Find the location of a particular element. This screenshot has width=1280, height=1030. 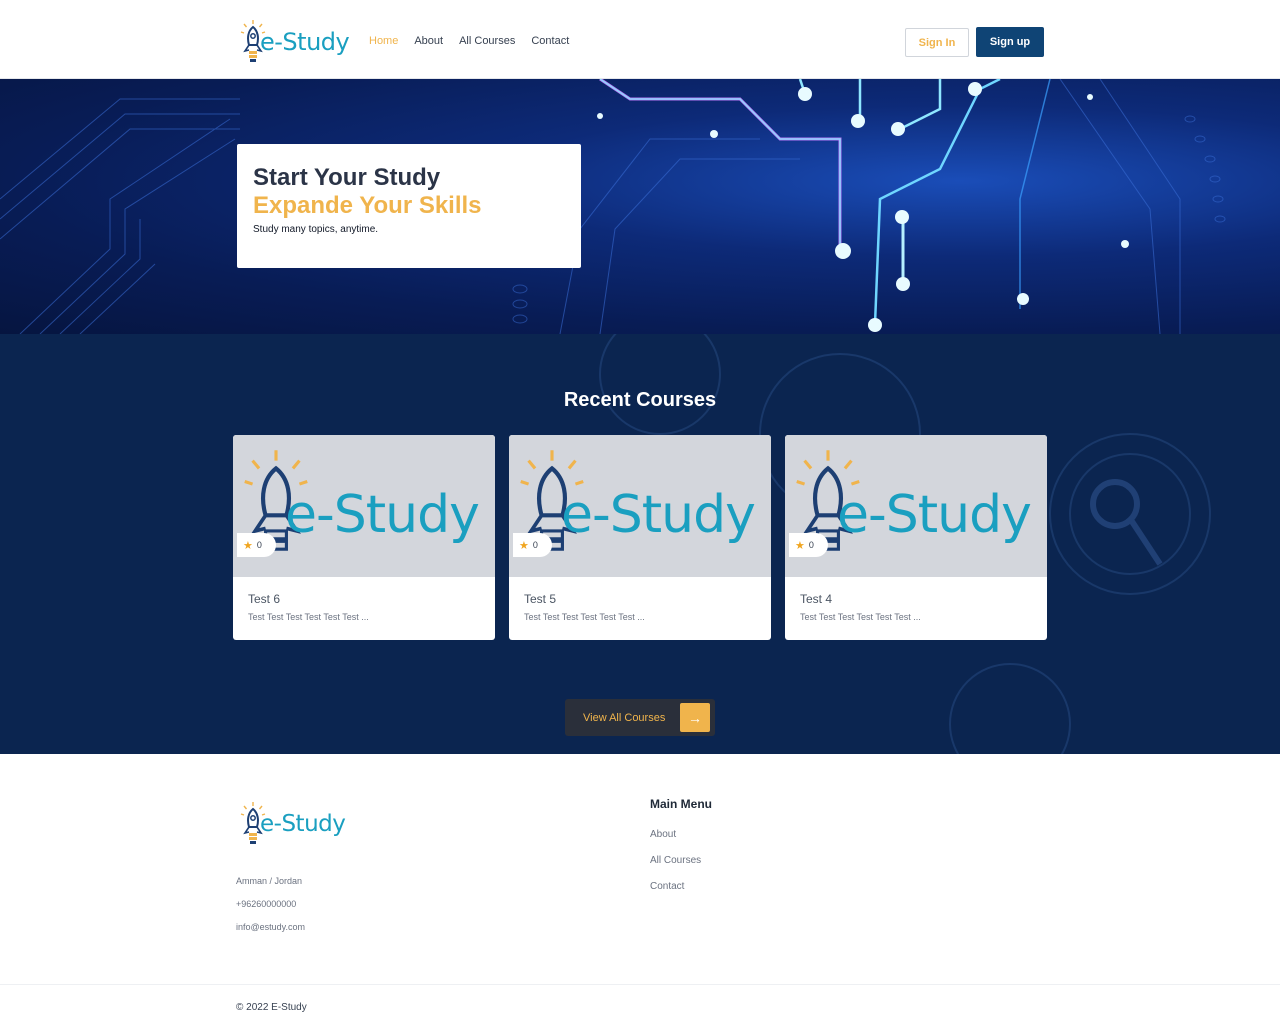

footer-link-contact: Contact is located at coordinates (667, 886).